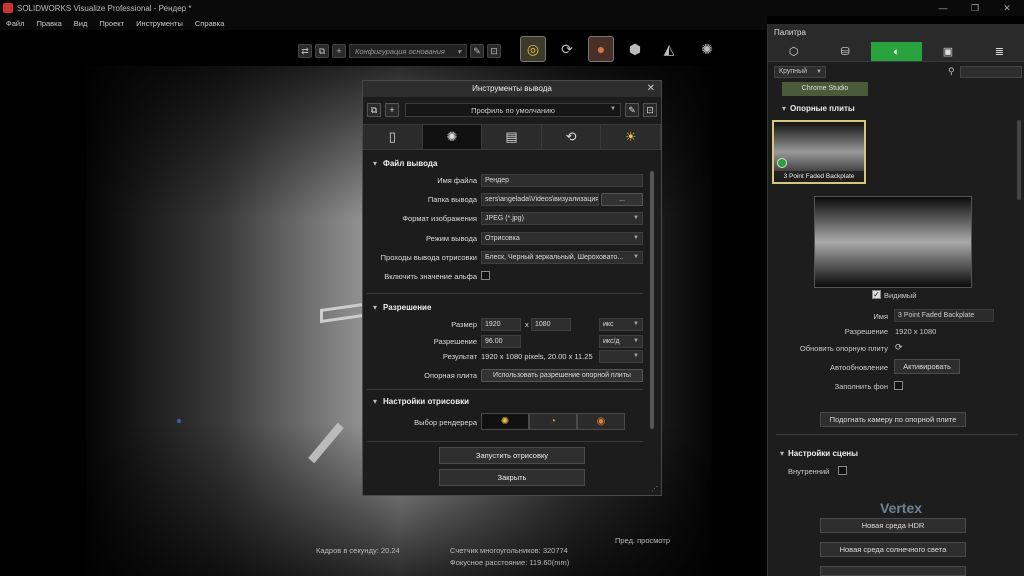 This screenshot has height=576, width=1024. Describe the element at coordinates (999, 51) in the screenshot. I see `tab-libraries-icon: ≣` at that location.